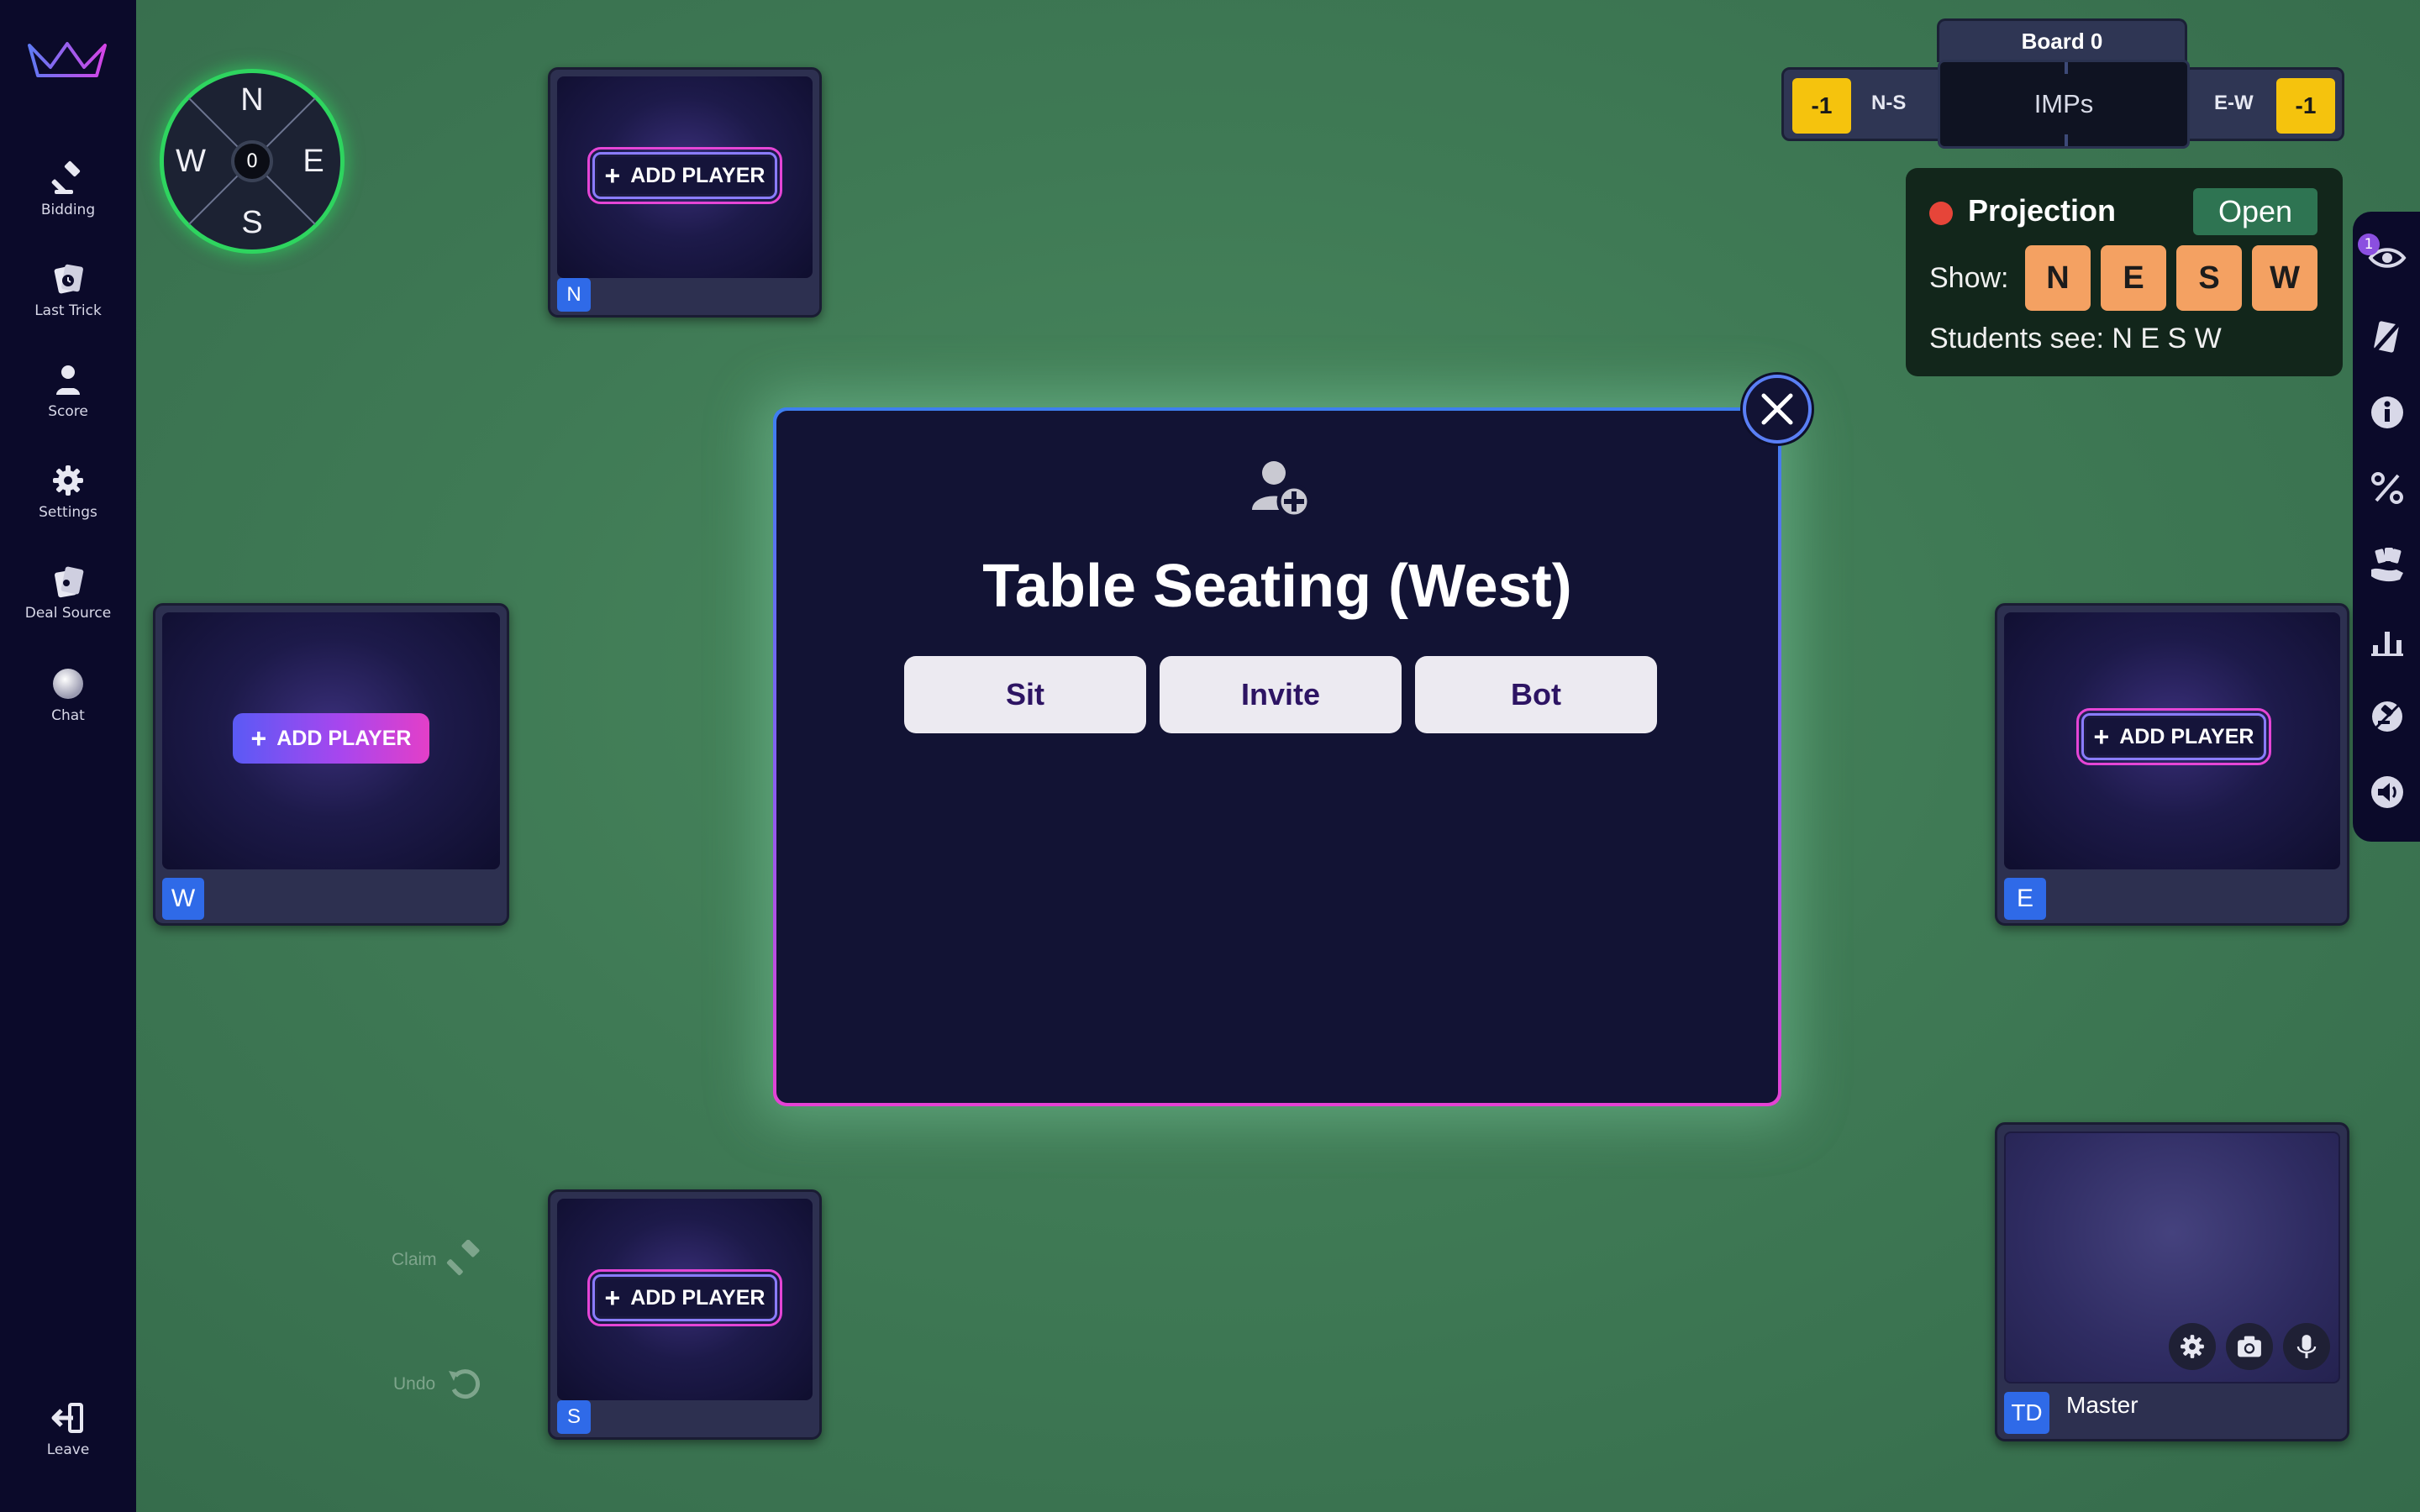 The width and height of the screenshot is (2420, 1512). What do you see at coordinates (574, 295) in the screenshot?
I see `seat-badge-north: N` at bounding box center [574, 295].